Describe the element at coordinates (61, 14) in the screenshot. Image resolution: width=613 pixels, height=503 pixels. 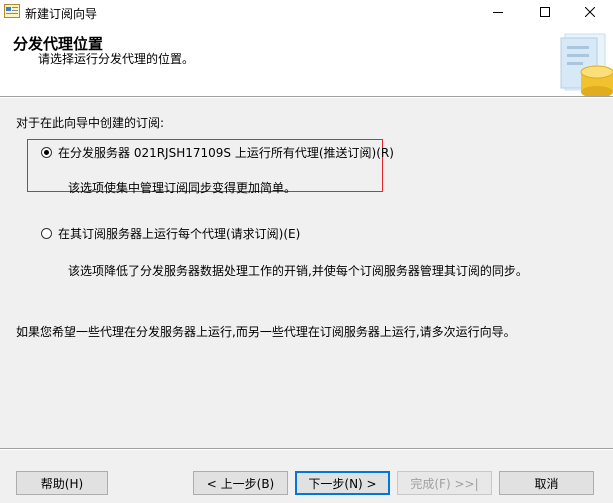
I see `window-title: 新建订阅向导` at that location.